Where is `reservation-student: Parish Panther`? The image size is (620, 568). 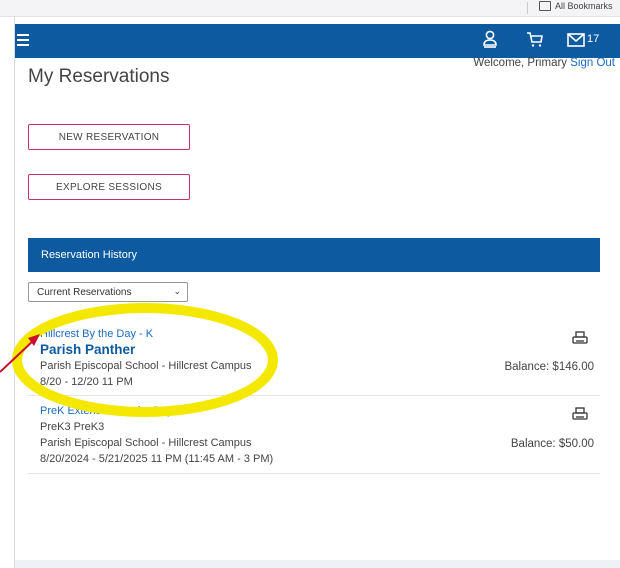
reservation-student: Parish Panther is located at coordinates (88, 349).